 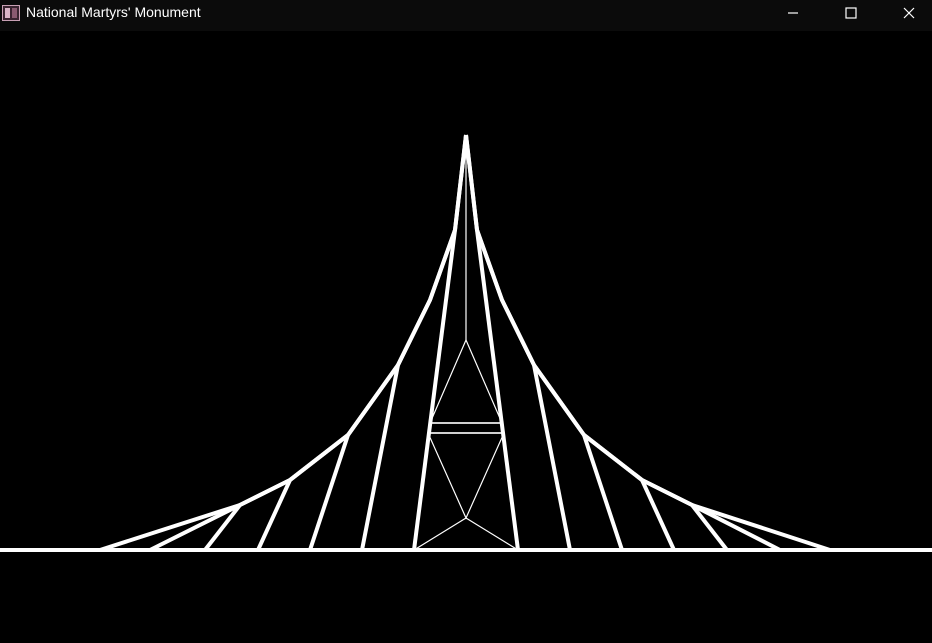 What do you see at coordinates (497, 390) in the screenshot?
I see `spire-right-lower` at bounding box center [497, 390].